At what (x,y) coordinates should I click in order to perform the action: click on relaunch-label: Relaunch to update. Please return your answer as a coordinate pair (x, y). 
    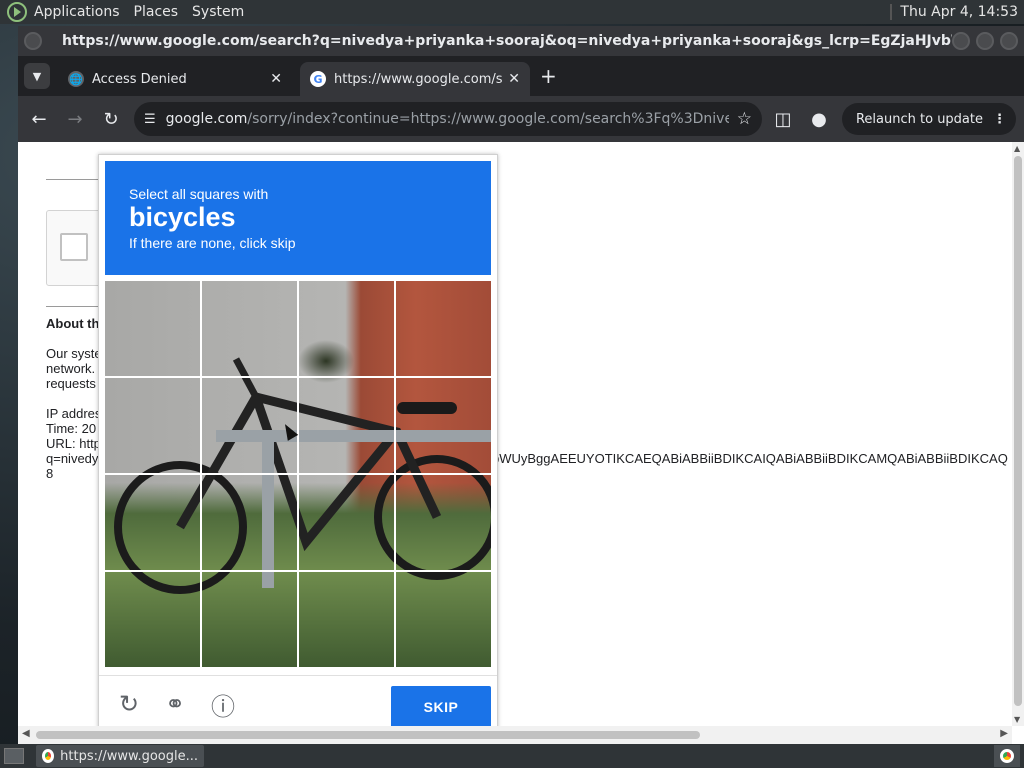
    Looking at the image, I should click on (919, 119).